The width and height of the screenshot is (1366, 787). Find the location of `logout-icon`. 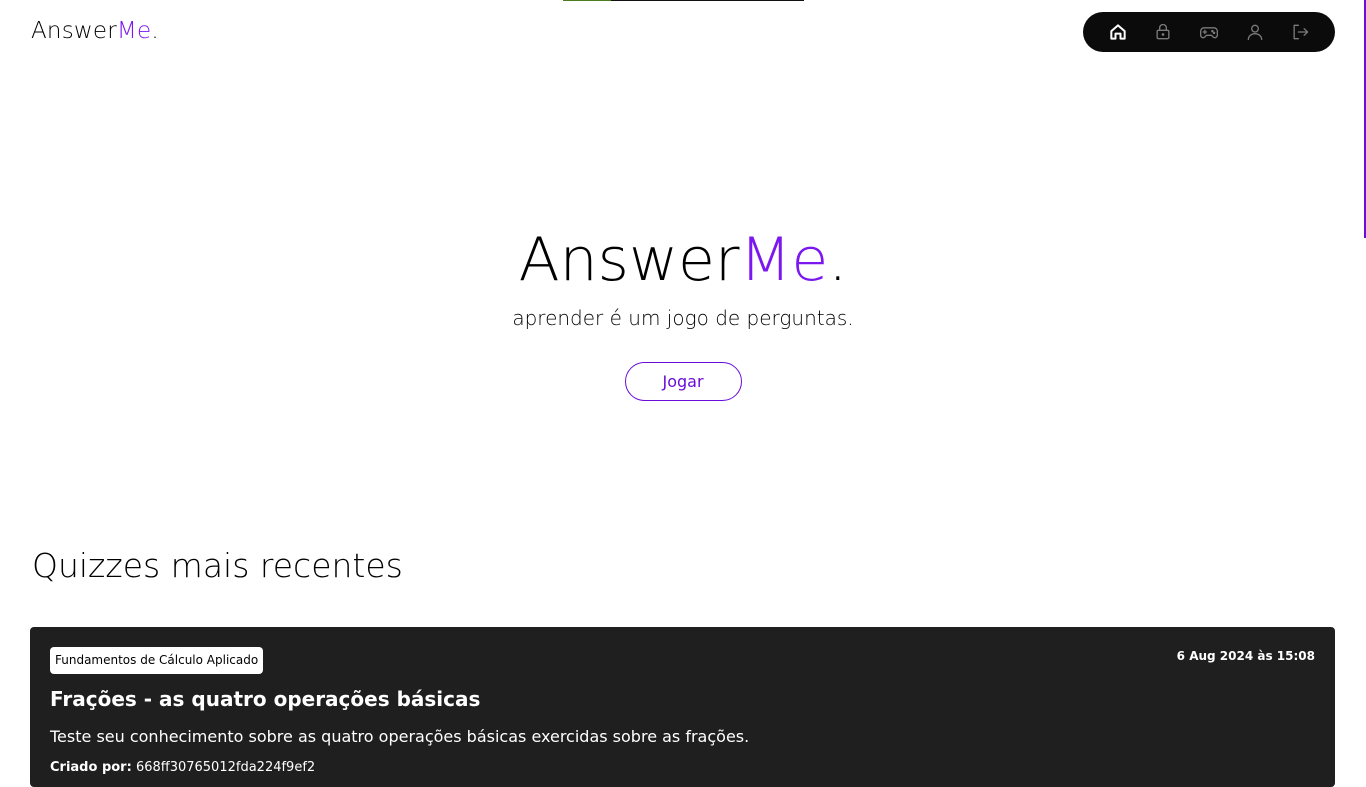

logout-icon is located at coordinates (1300, 32).